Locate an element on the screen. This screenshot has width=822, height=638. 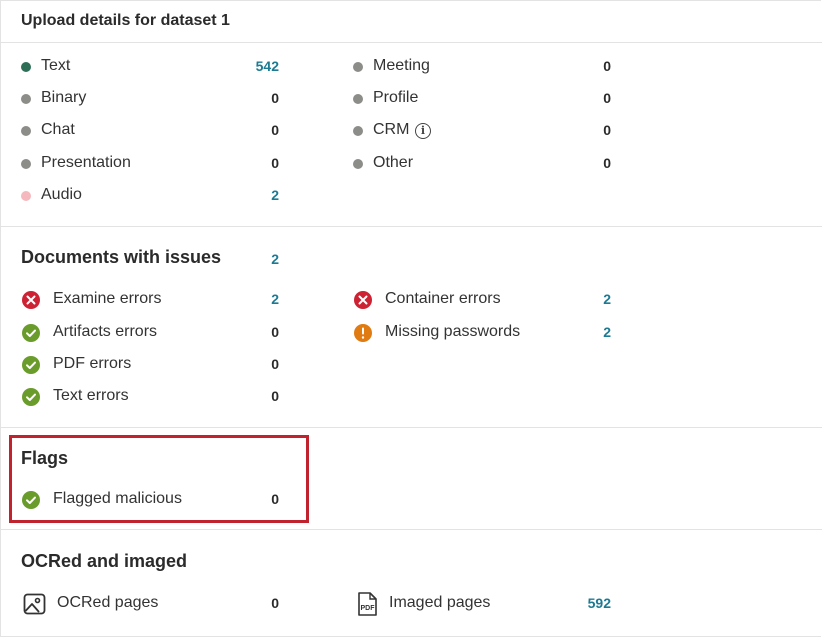
ocr-label: Imaged pages is located at coordinates (440, 602).